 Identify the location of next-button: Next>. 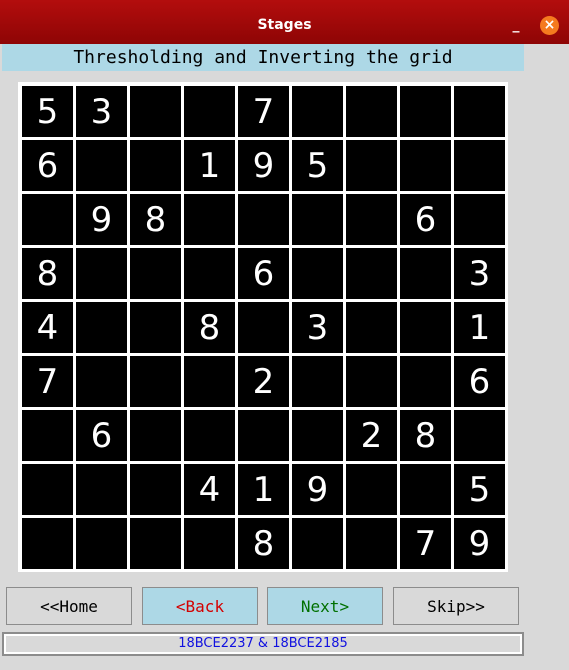
(325, 606).